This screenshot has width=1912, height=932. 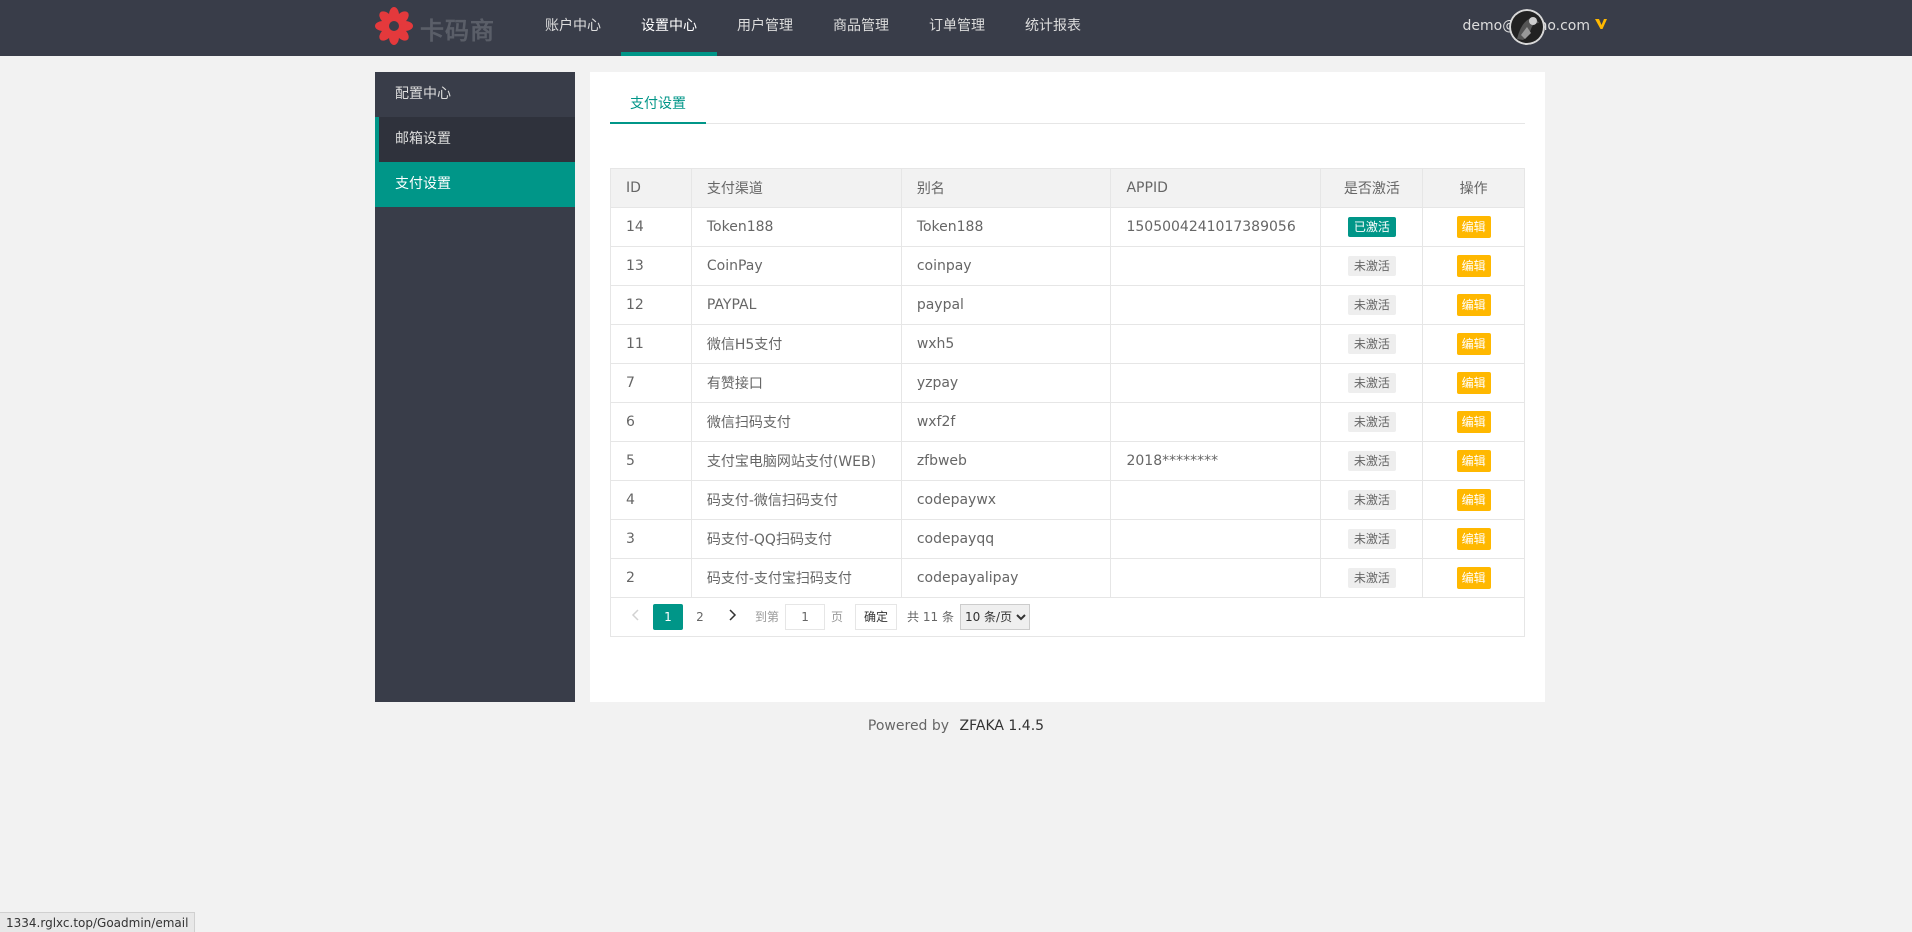 What do you see at coordinates (668, 616) in the screenshot?
I see `page-1-button: 1` at bounding box center [668, 616].